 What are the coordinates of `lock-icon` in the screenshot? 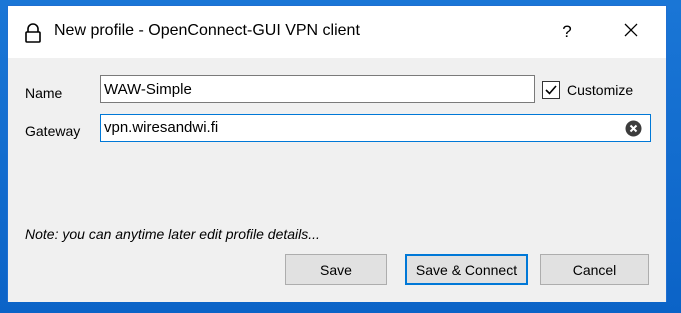 It's located at (33, 33).